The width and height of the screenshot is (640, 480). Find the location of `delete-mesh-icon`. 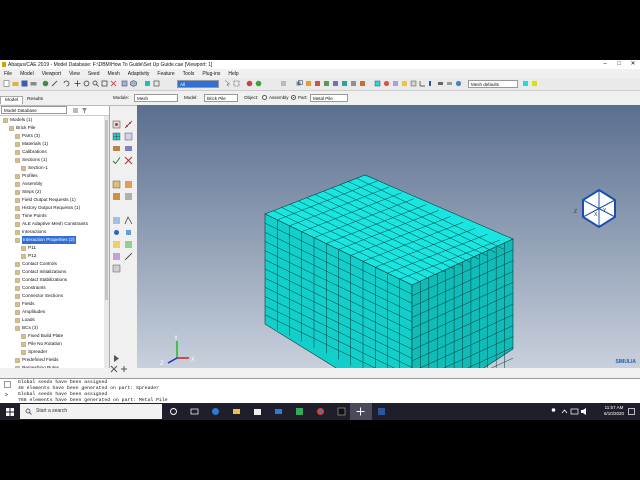

delete-mesh-icon is located at coordinates (128, 160).